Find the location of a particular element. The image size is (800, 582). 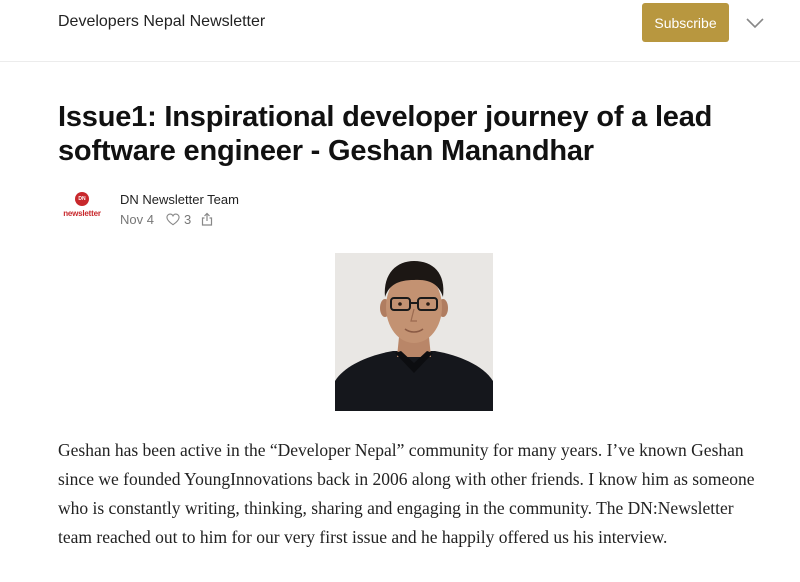

like-count: 3 is located at coordinates (187, 219).